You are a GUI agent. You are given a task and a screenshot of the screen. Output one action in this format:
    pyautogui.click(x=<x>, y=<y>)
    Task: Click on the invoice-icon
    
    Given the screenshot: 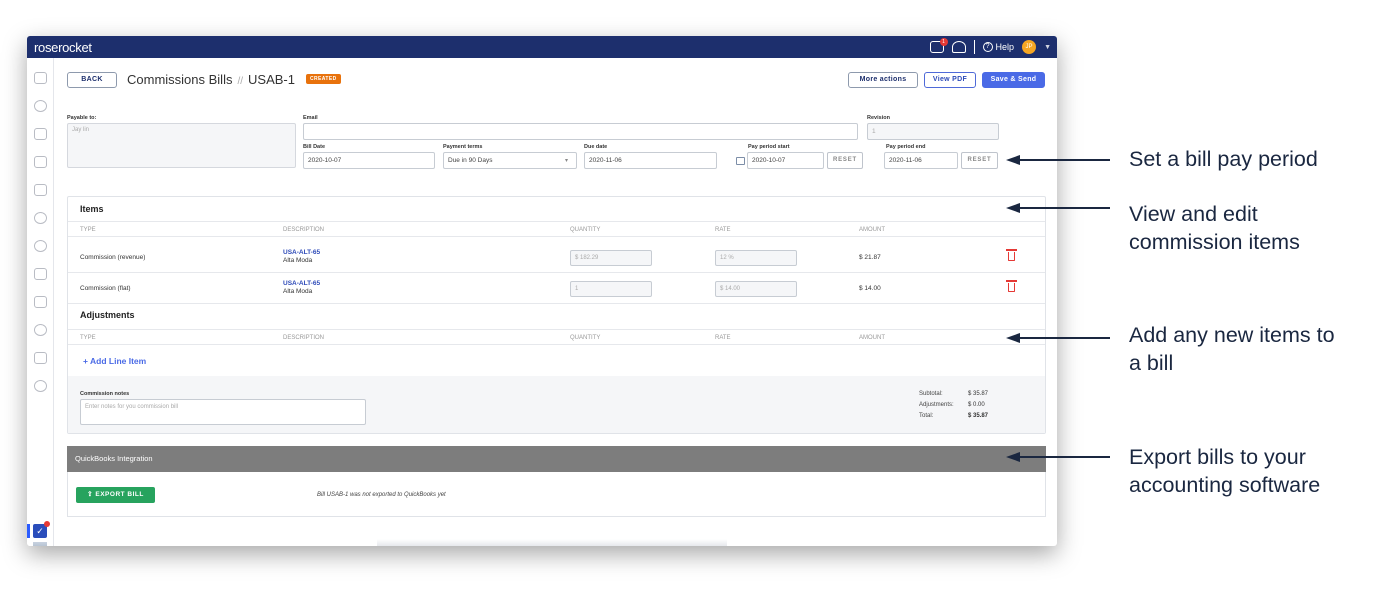 What is the action you would take?
    pyautogui.click(x=40, y=162)
    